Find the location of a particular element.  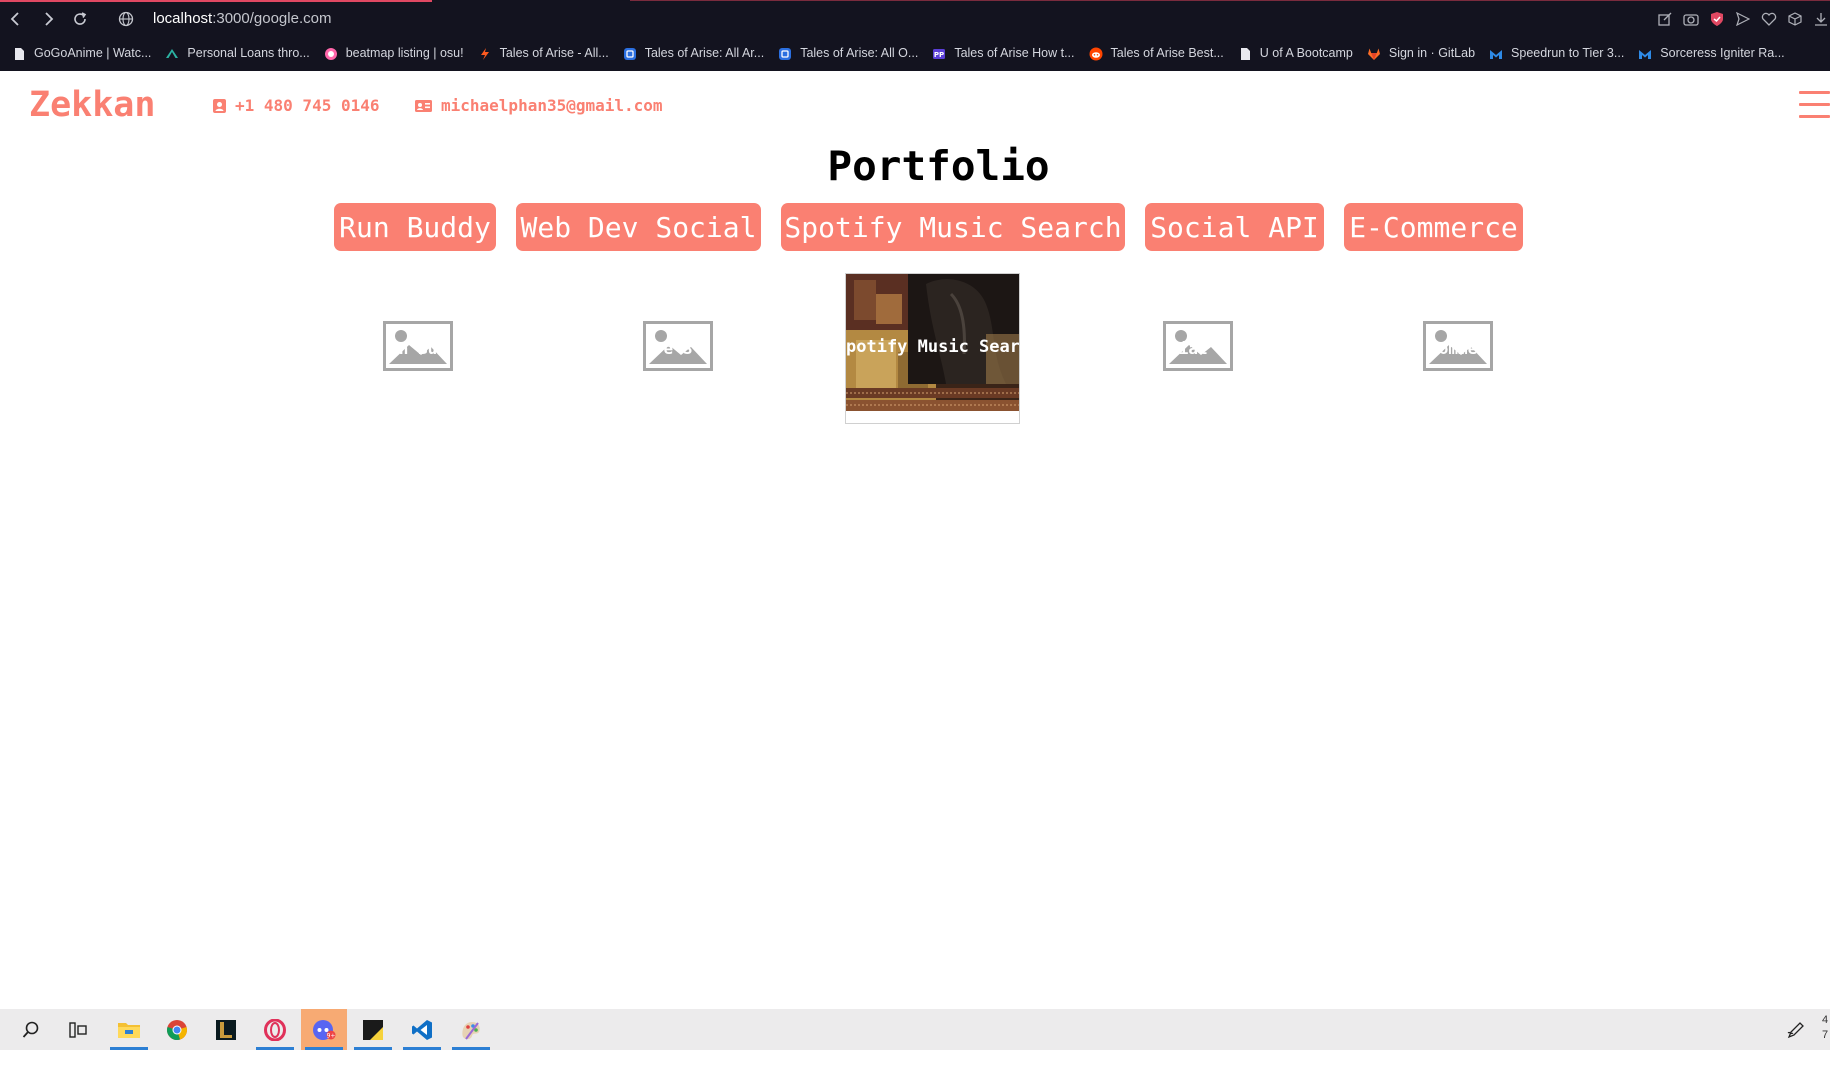

address-bar: localhost:3000/google.com is located at coordinates (242, 18).